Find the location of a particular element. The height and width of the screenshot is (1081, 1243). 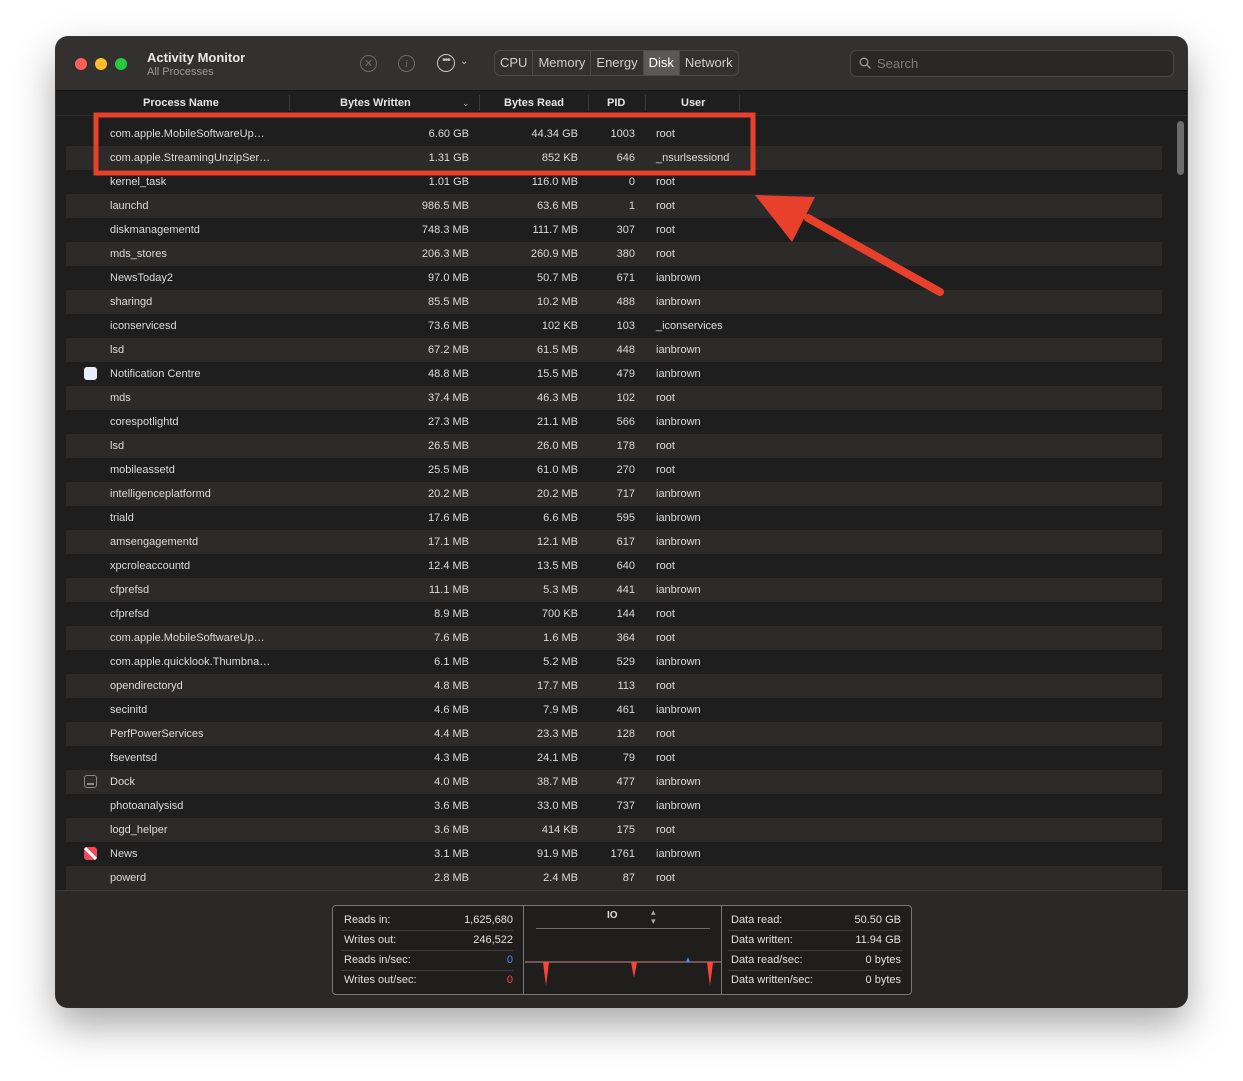

view-subtitle: All Processes is located at coordinates (180, 72).